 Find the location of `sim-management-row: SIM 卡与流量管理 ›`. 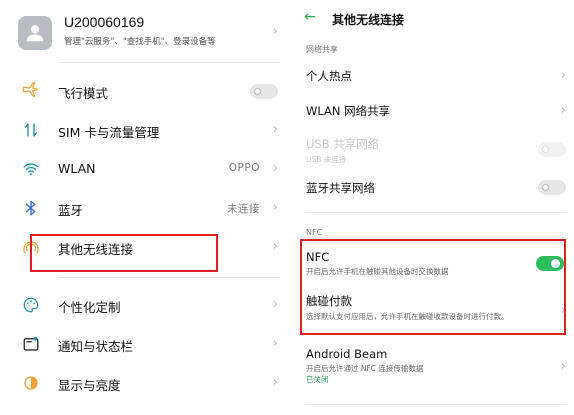

sim-management-row: SIM 卡与流量管理 › is located at coordinates (145, 130).